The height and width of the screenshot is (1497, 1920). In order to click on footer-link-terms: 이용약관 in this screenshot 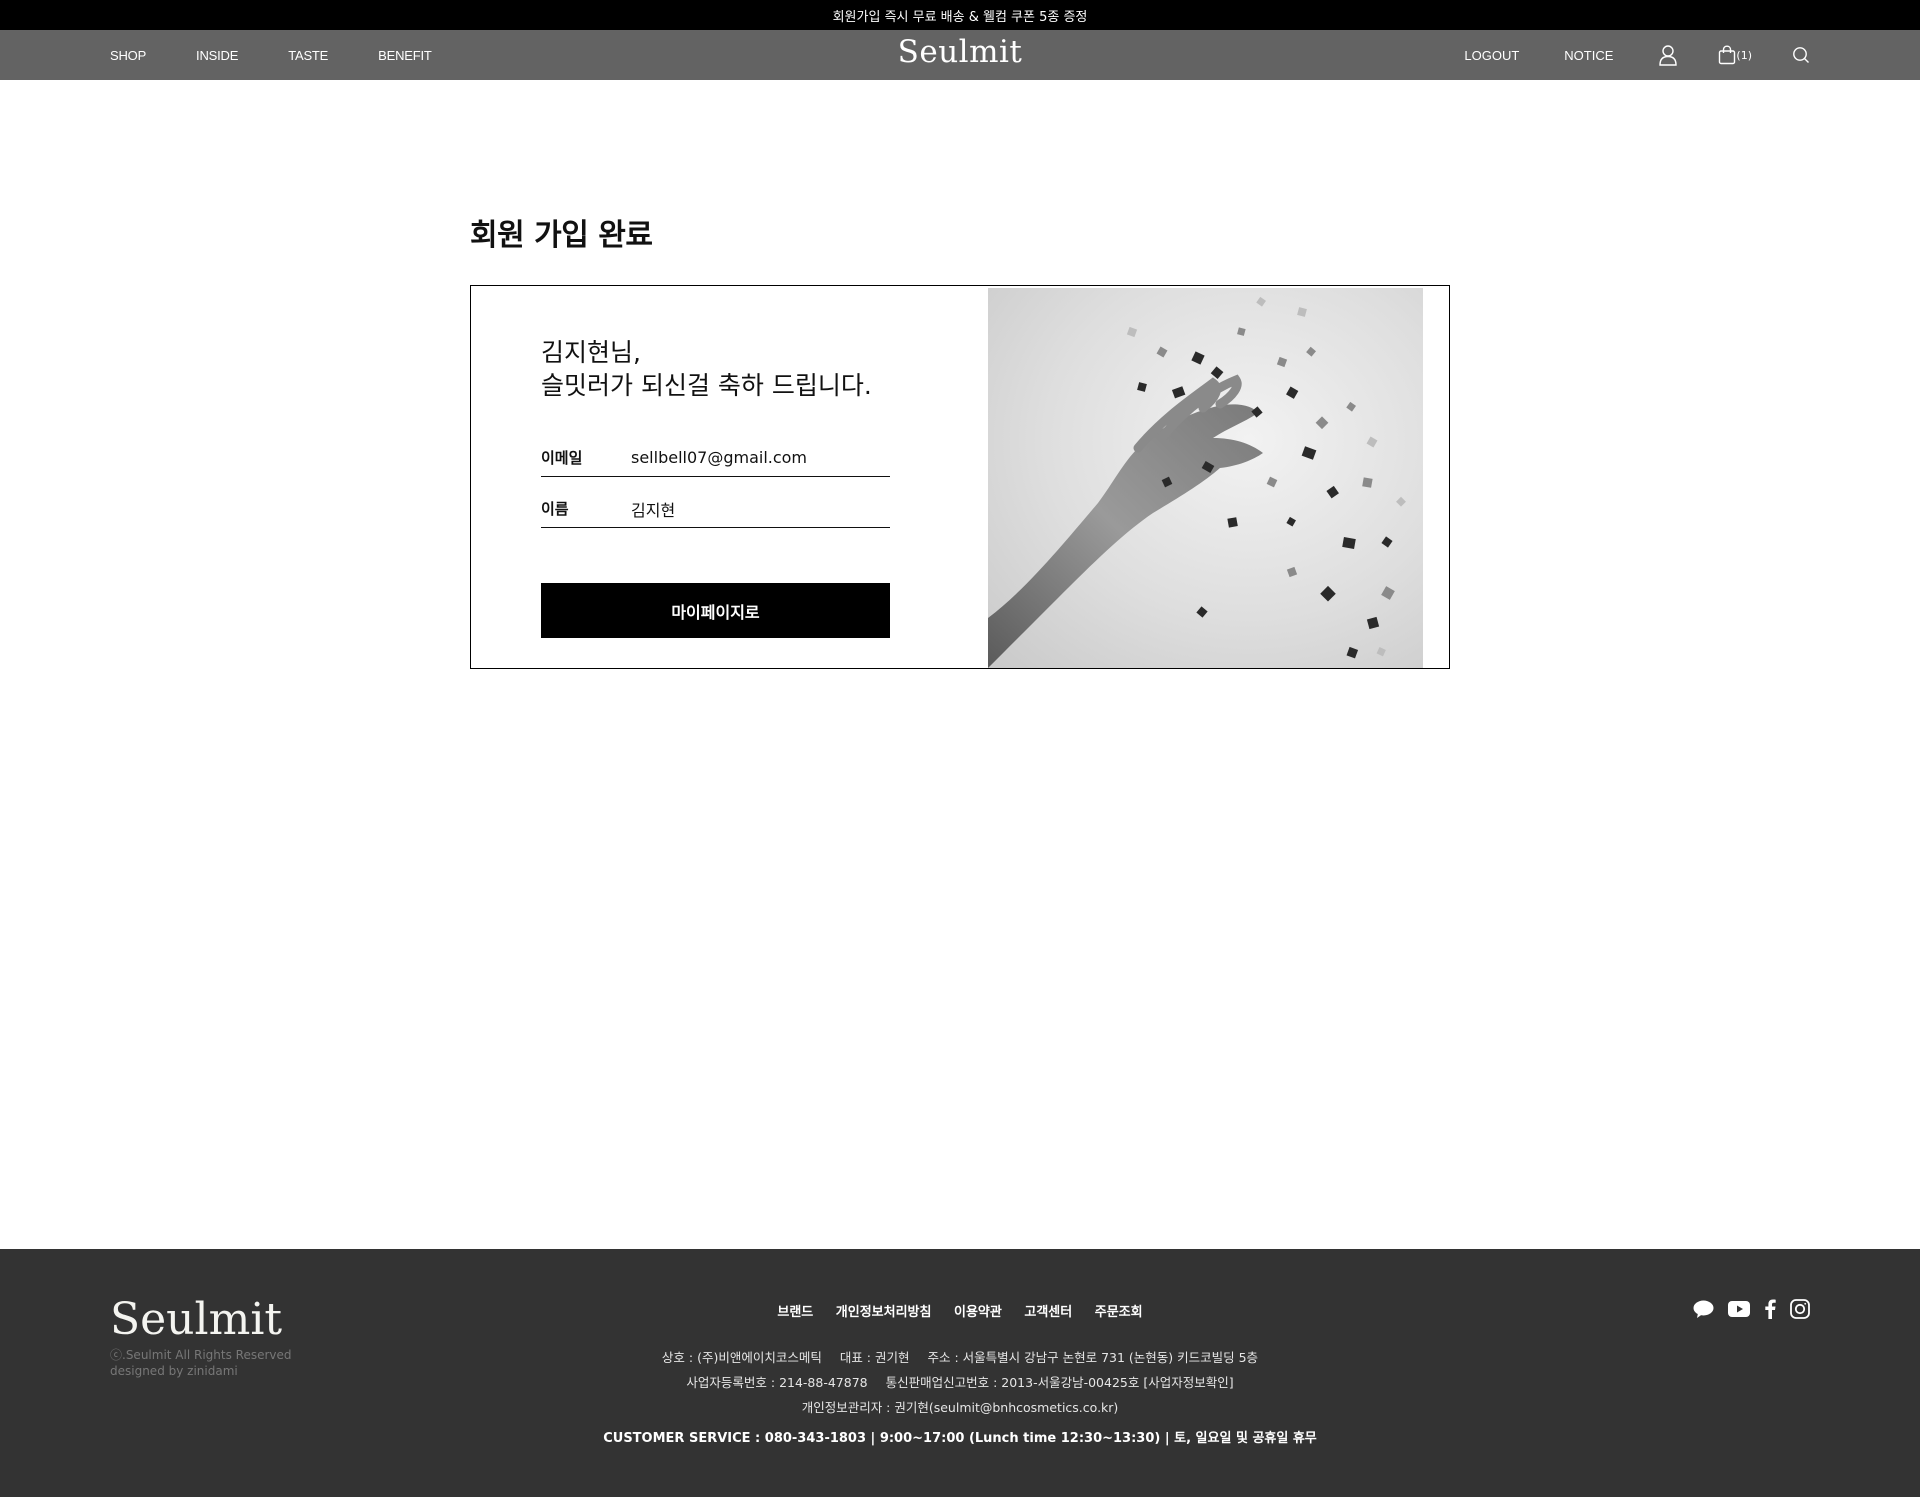, I will do `click(978, 1312)`.